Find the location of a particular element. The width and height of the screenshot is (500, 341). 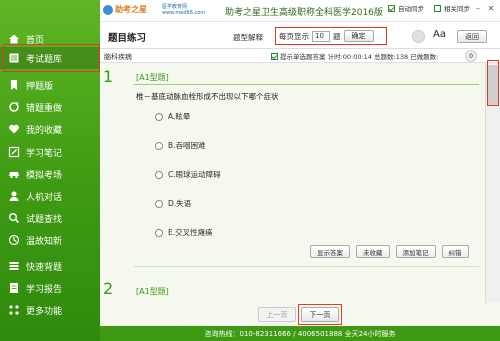

sidebar-item-label: 模拟考场 is located at coordinates (44, 175).